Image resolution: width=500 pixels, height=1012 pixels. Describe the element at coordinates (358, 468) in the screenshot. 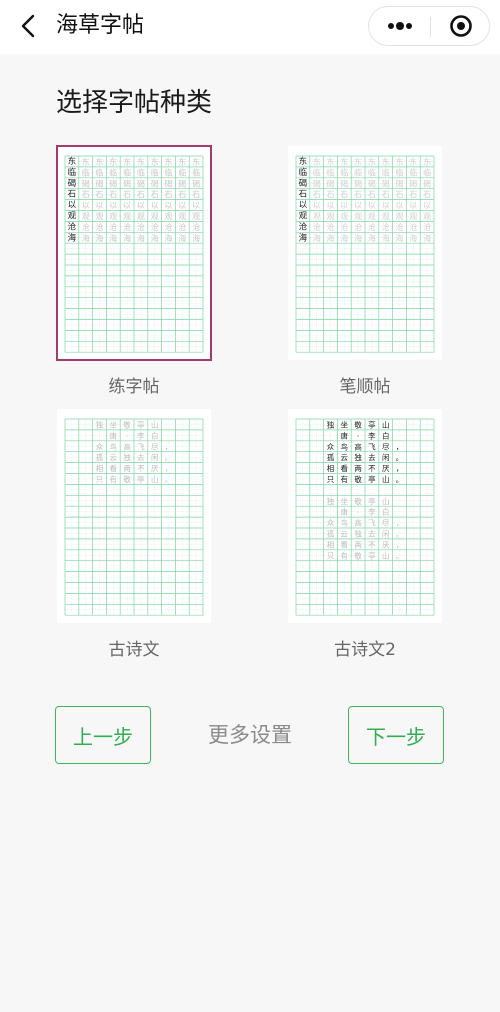

I see `poem-char: 两` at that location.